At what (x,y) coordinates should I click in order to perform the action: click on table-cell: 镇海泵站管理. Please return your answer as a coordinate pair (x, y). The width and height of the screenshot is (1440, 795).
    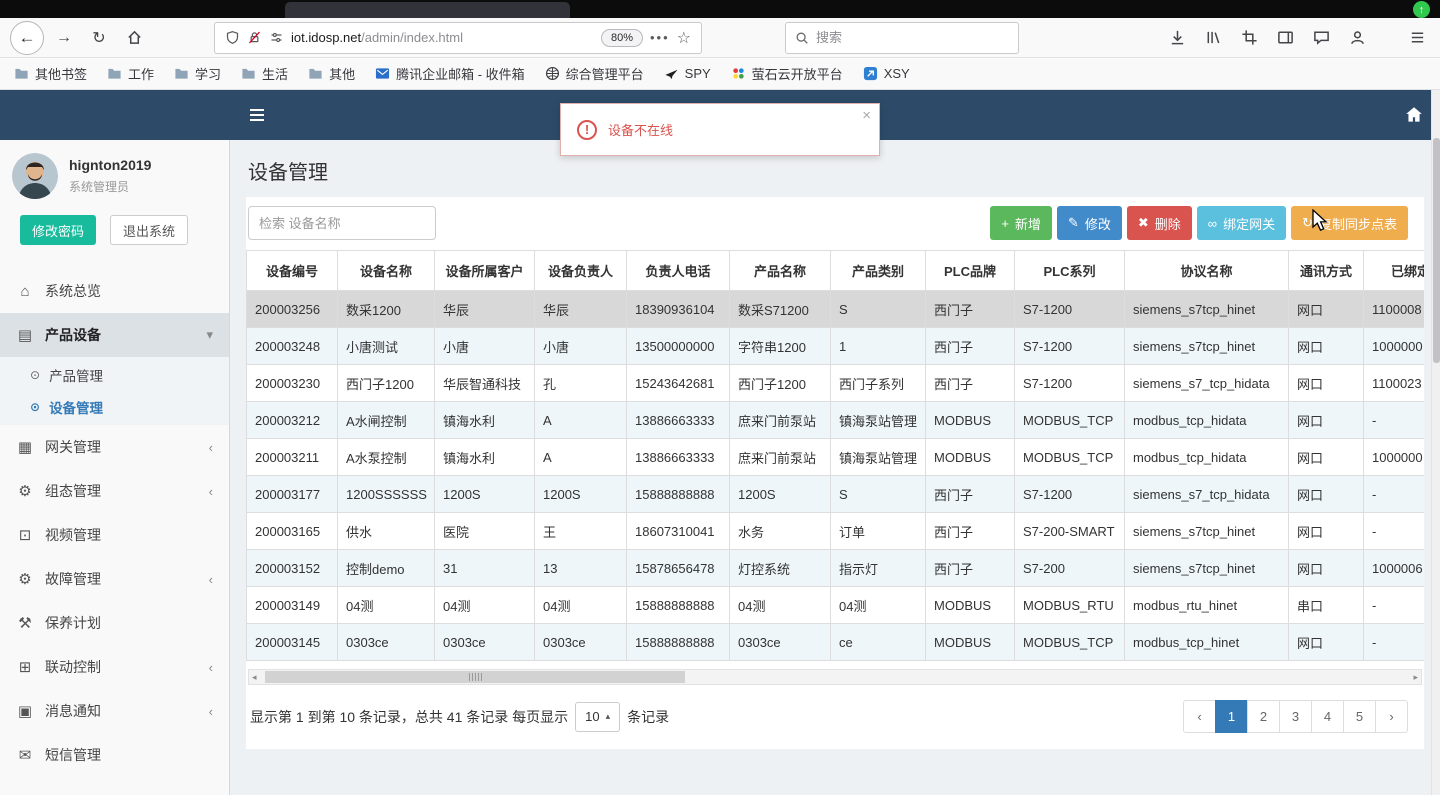
    Looking at the image, I should click on (878, 420).